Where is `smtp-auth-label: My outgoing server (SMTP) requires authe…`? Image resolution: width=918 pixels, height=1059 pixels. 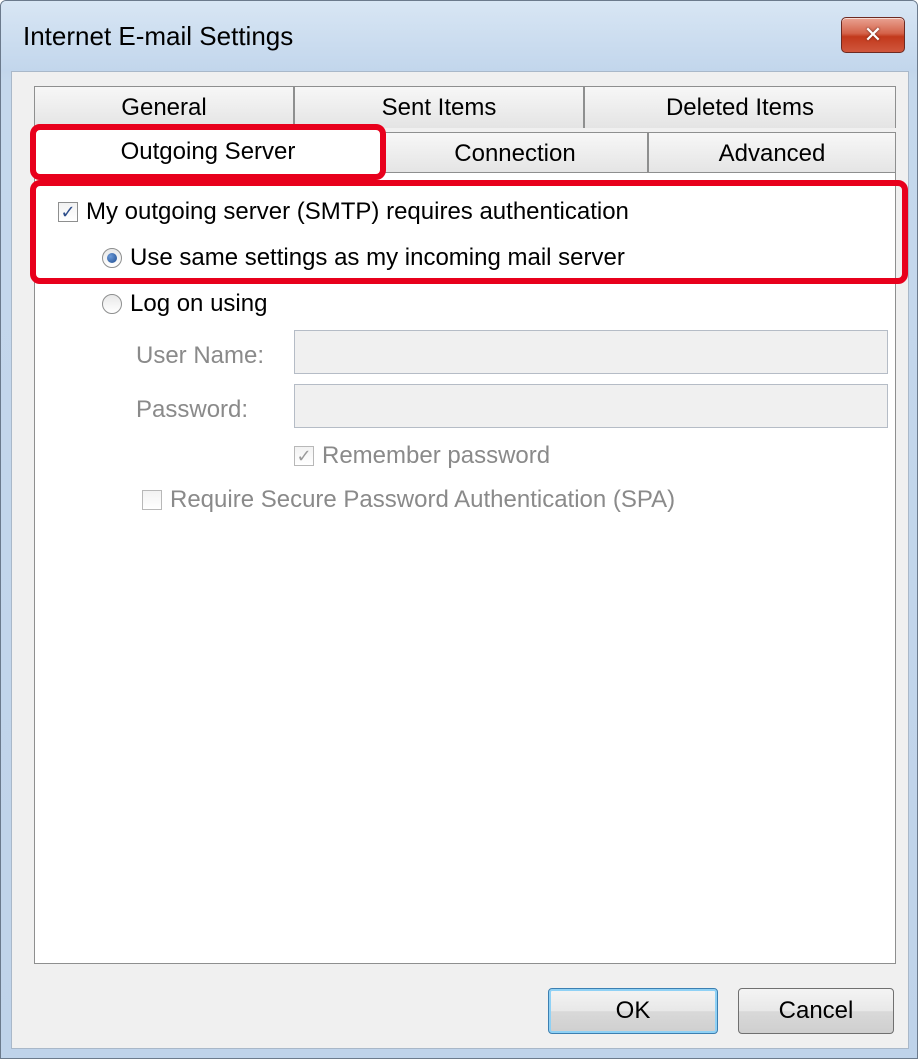 smtp-auth-label: My outgoing server (SMTP) requires authe… is located at coordinates (357, 211).